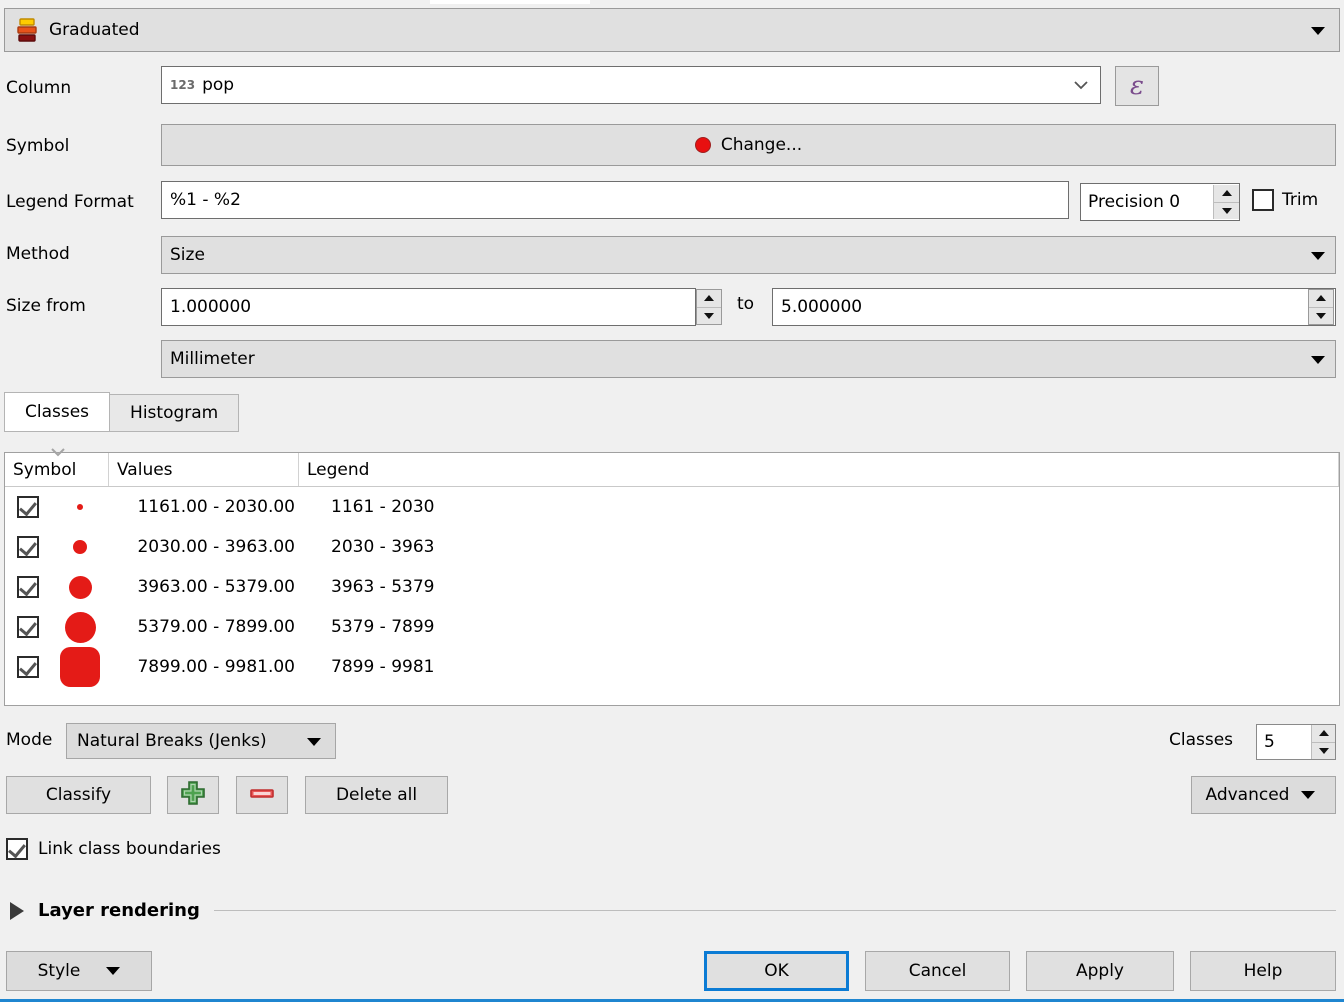 The image size is (1344, 1002). I want to click on trim-checkbox, so click(1263, 200).